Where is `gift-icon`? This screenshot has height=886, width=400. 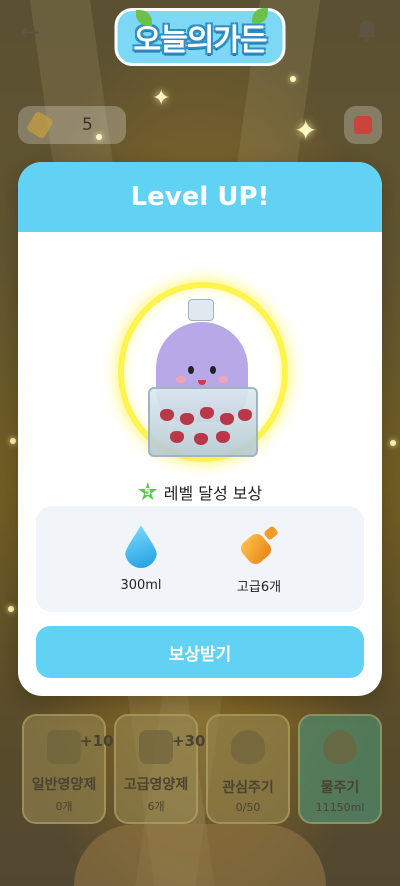 gift-icon is located at coordinates (363, 125).